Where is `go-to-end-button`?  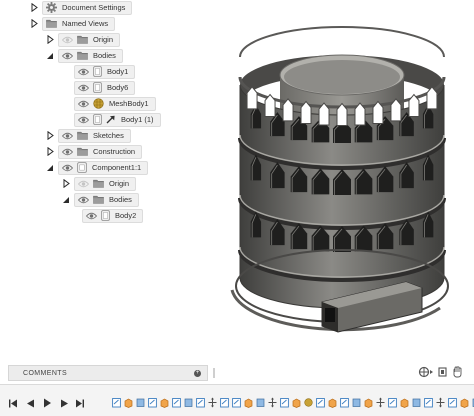
go-to-end-button is located at coordinates (80, 403).